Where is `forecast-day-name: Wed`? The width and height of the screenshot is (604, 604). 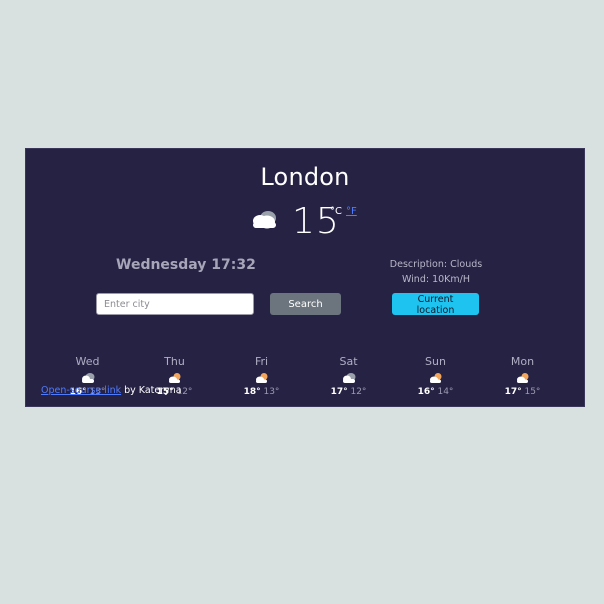
forecast-day-name: Wed is located at coordinates (87, 361).